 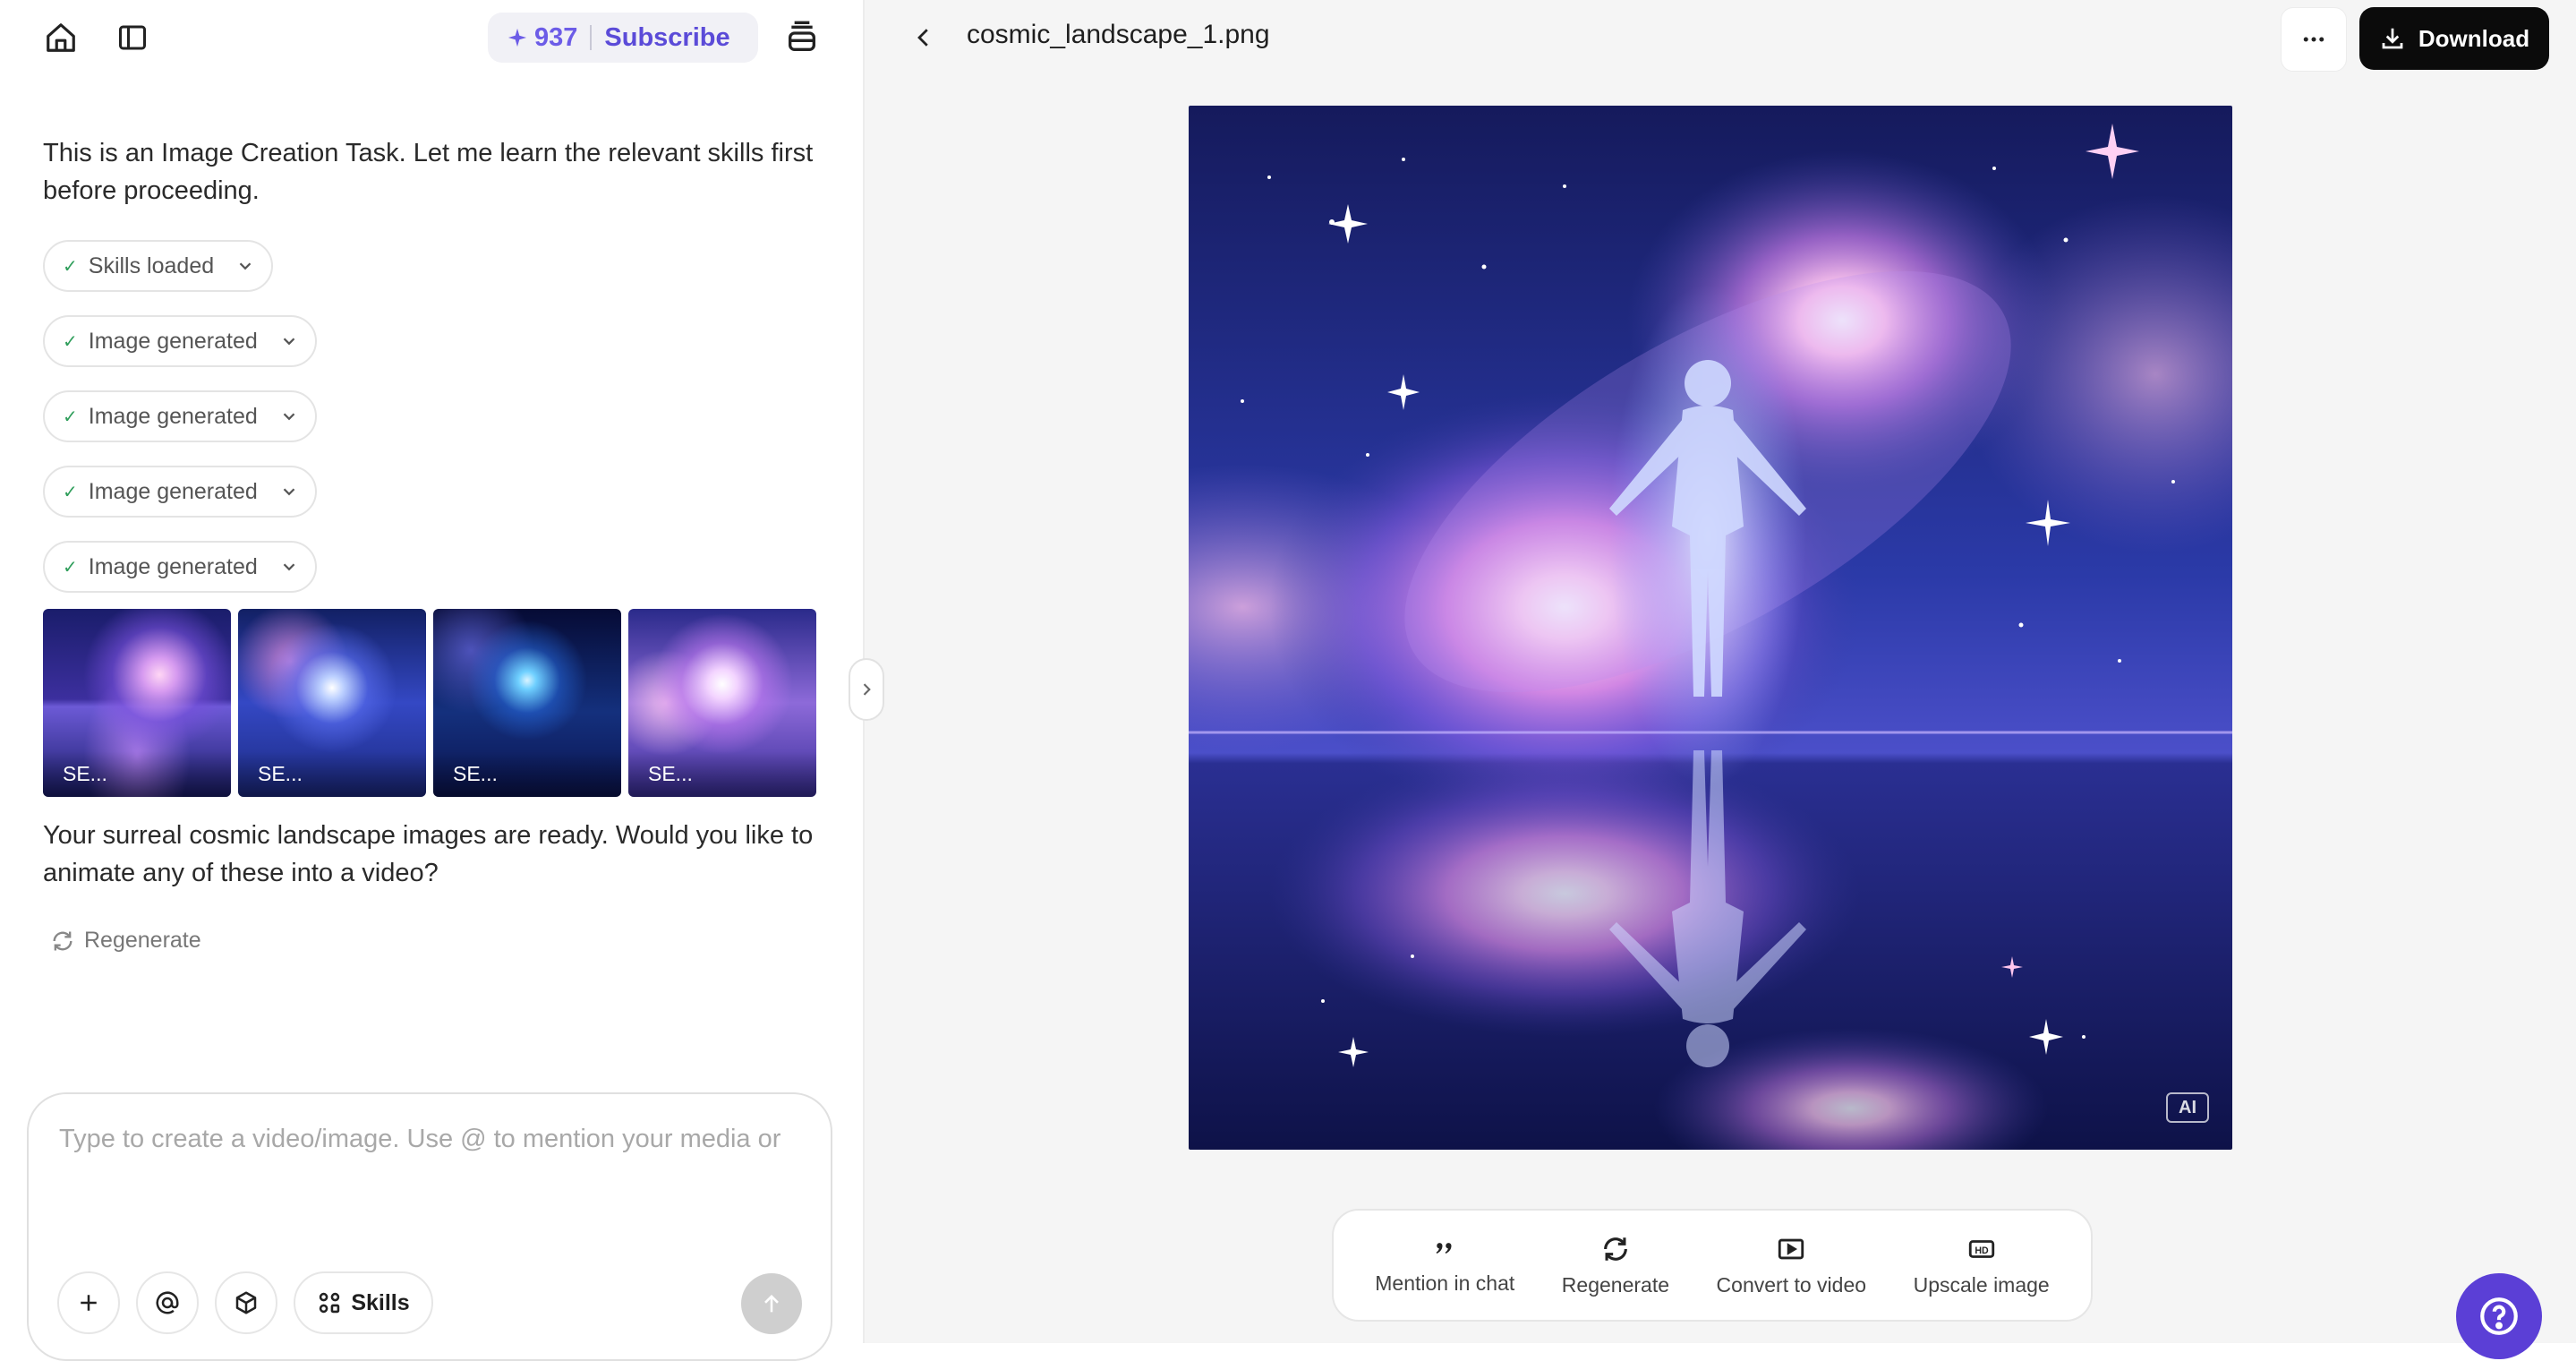 What do you see at coordinates (1791, 1285) in the screenshot?
I see `action-label: Convert to video` at bounding box center [1791, 1285].